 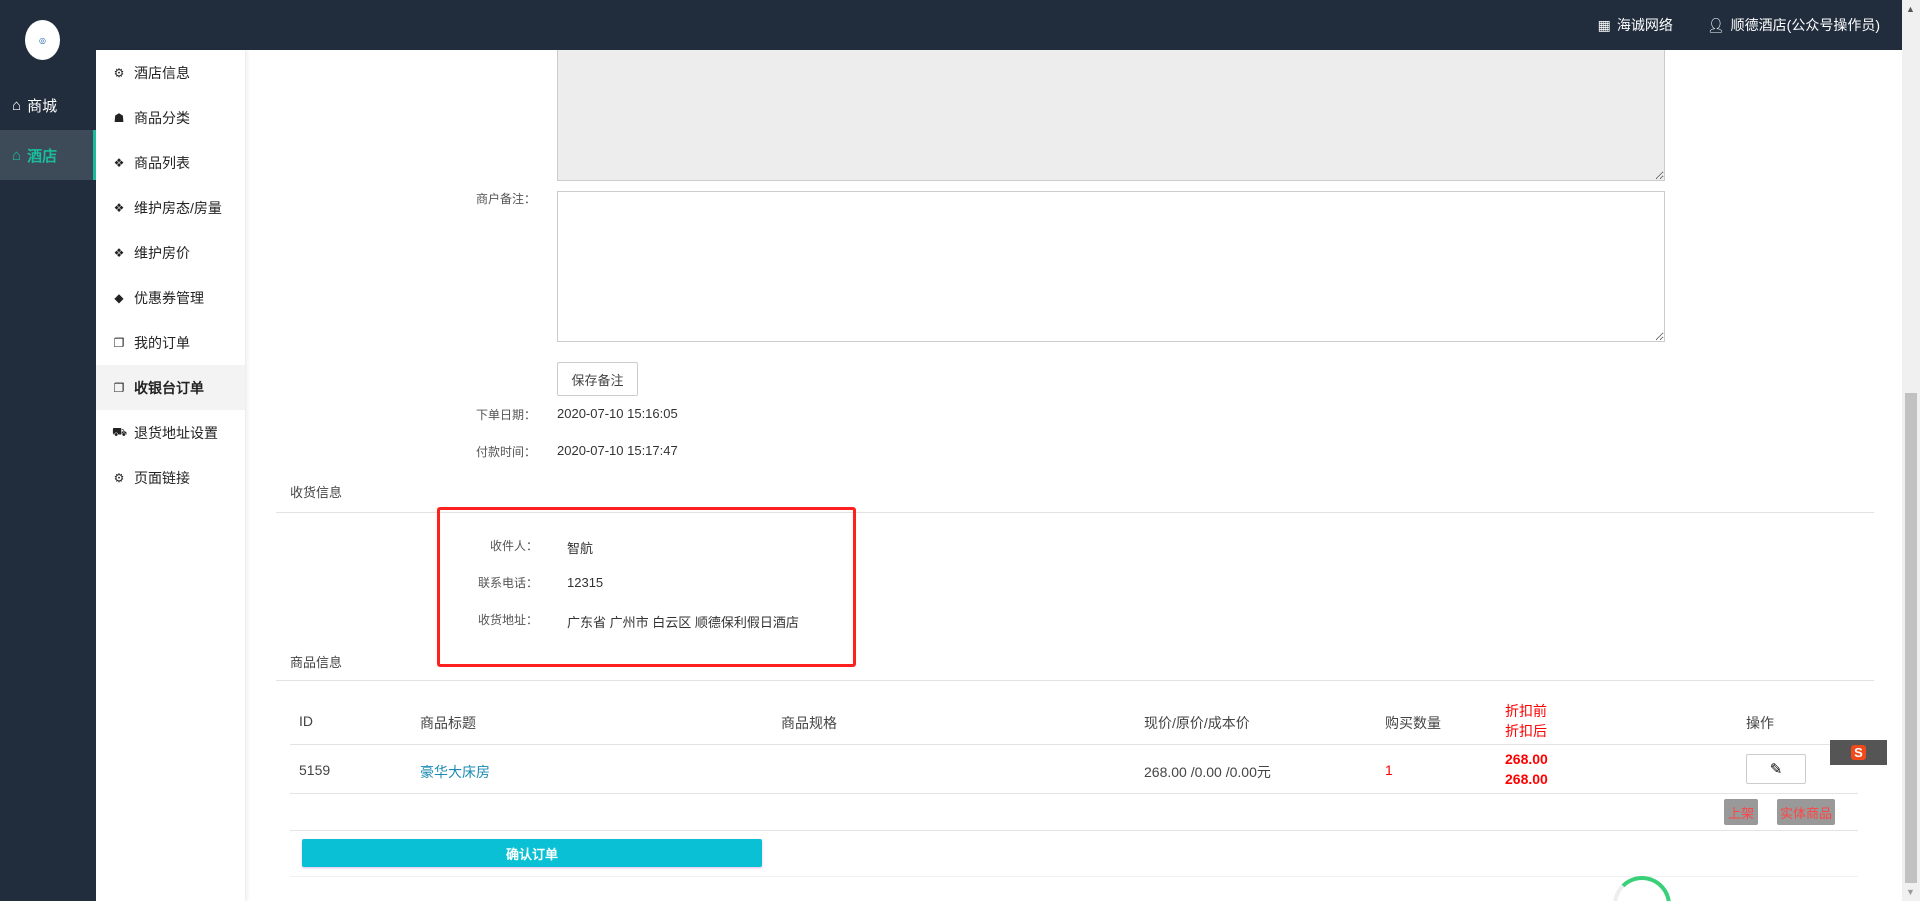 What do you see at coordinates (120, 431) in the screenshot?
I see `truck-icon: ⛟` at bounding box center [120, 431].